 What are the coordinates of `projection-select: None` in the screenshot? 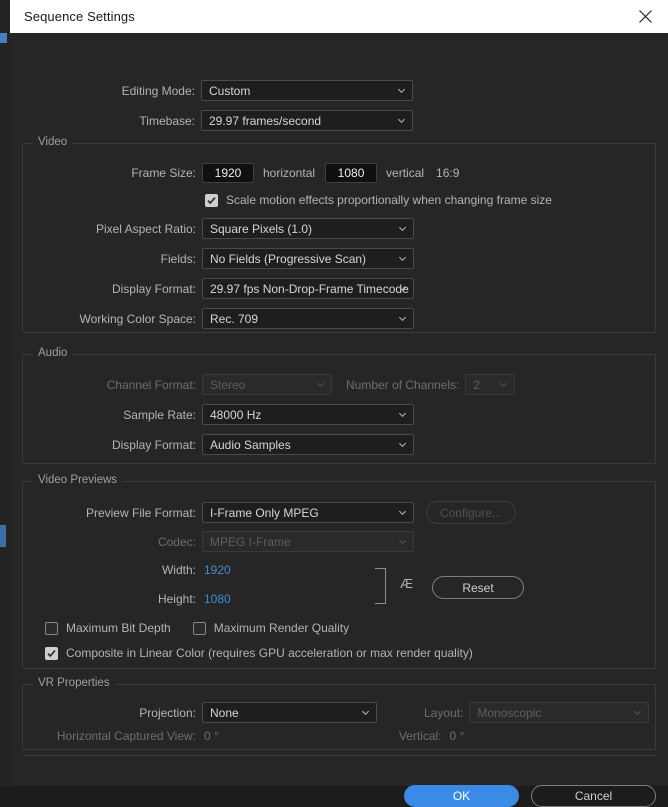 It's located at (289, 712).